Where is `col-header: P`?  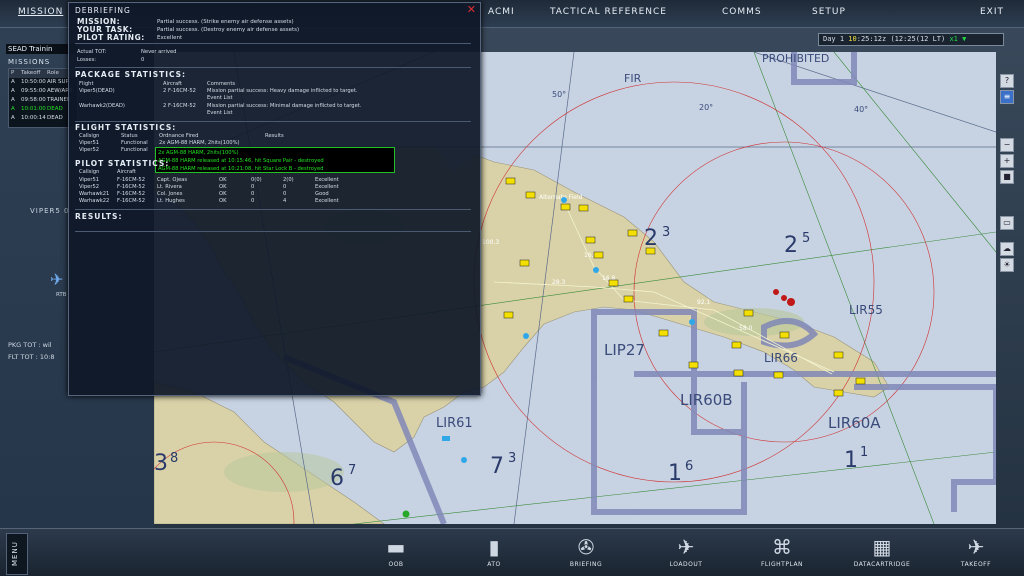
col-header: P is located at coordinates (13, 73).